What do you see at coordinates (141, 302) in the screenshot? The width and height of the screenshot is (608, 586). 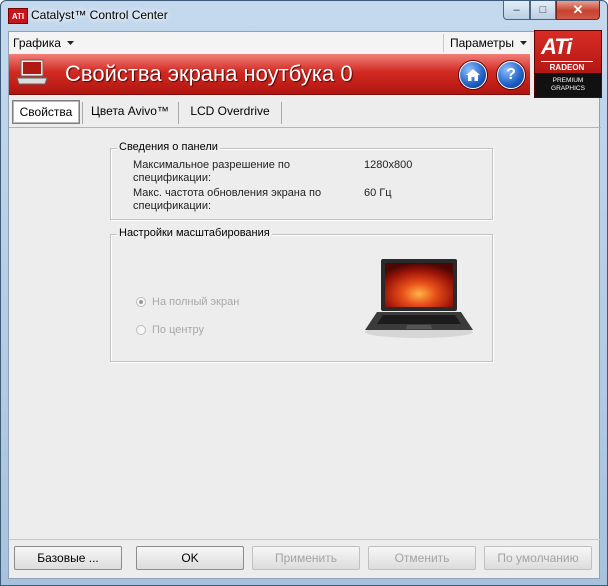 I see `fullscreen-radio` at bounding box center [141, 302].